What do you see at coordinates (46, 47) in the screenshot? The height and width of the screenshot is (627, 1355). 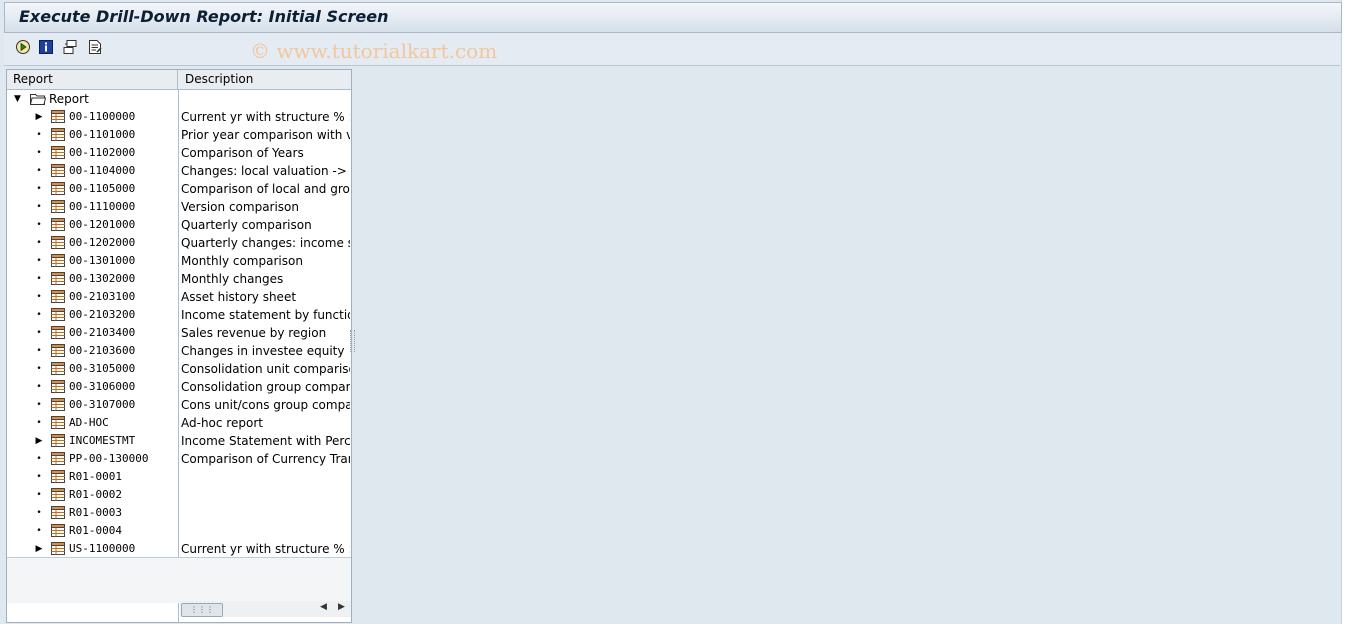 I see `information-button` at bounding box center [46, 47].